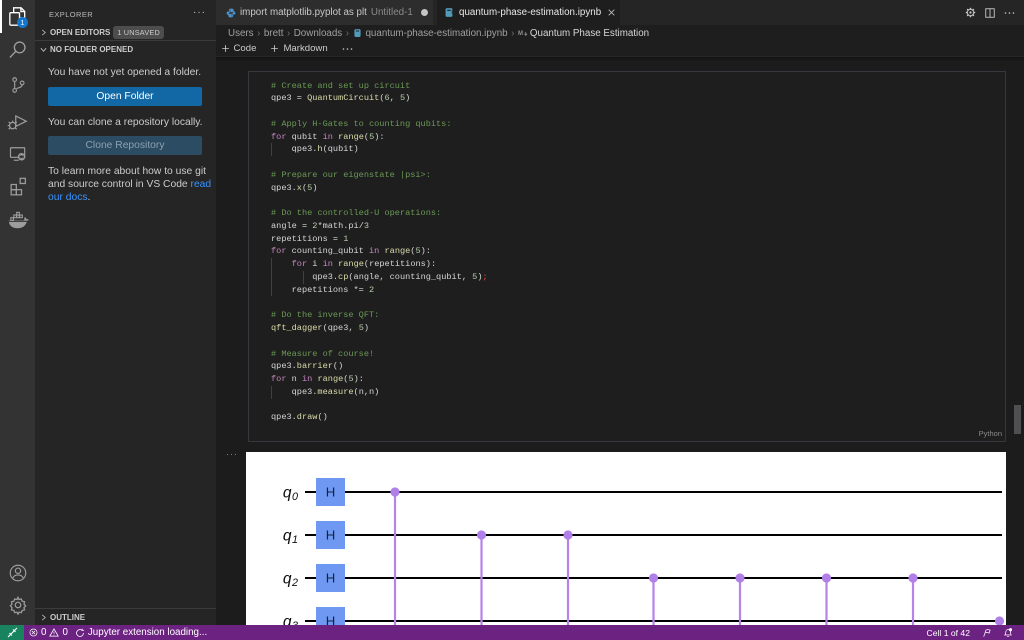  Describe the element at coordinates (295, 540) in the screenshot. I see `svg-text: 1` at that location.